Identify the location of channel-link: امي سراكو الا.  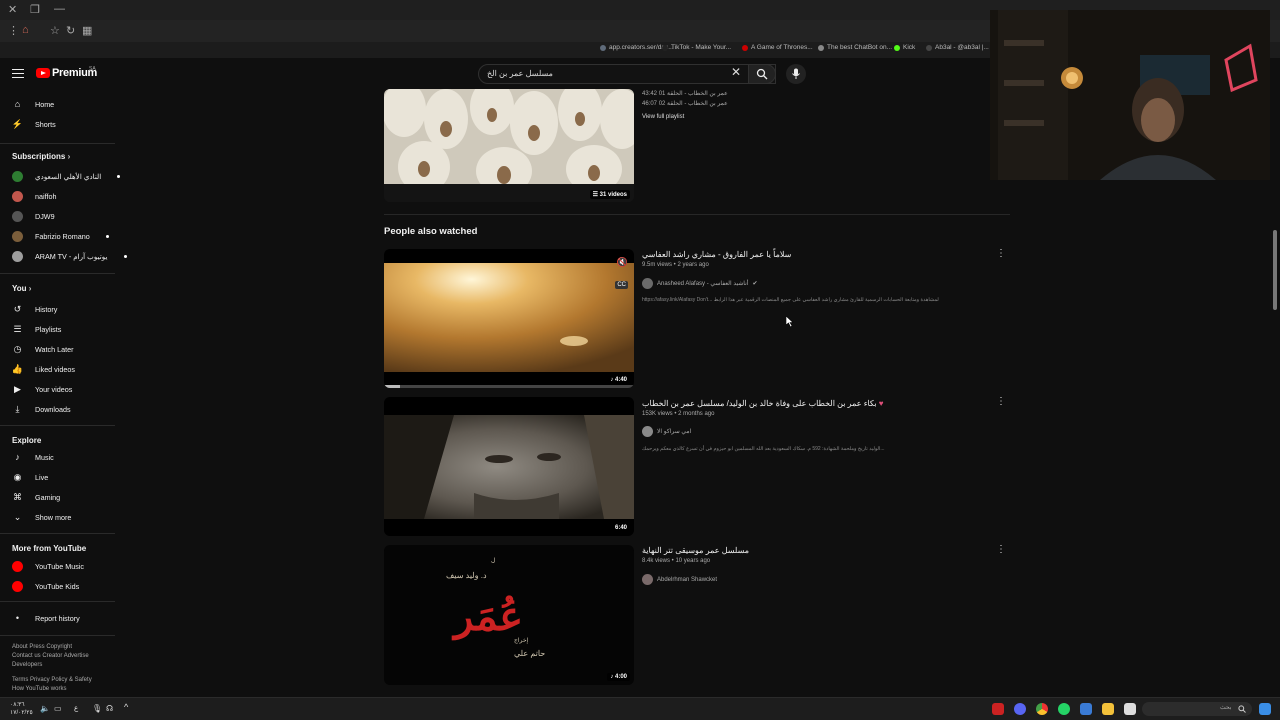
(666, 431).